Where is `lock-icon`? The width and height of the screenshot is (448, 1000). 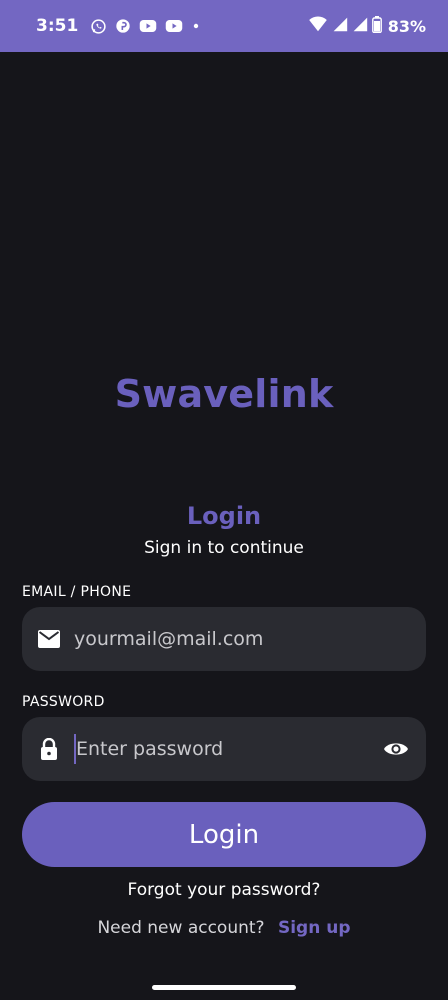
lock-icon is located at coordinates (49, 749).